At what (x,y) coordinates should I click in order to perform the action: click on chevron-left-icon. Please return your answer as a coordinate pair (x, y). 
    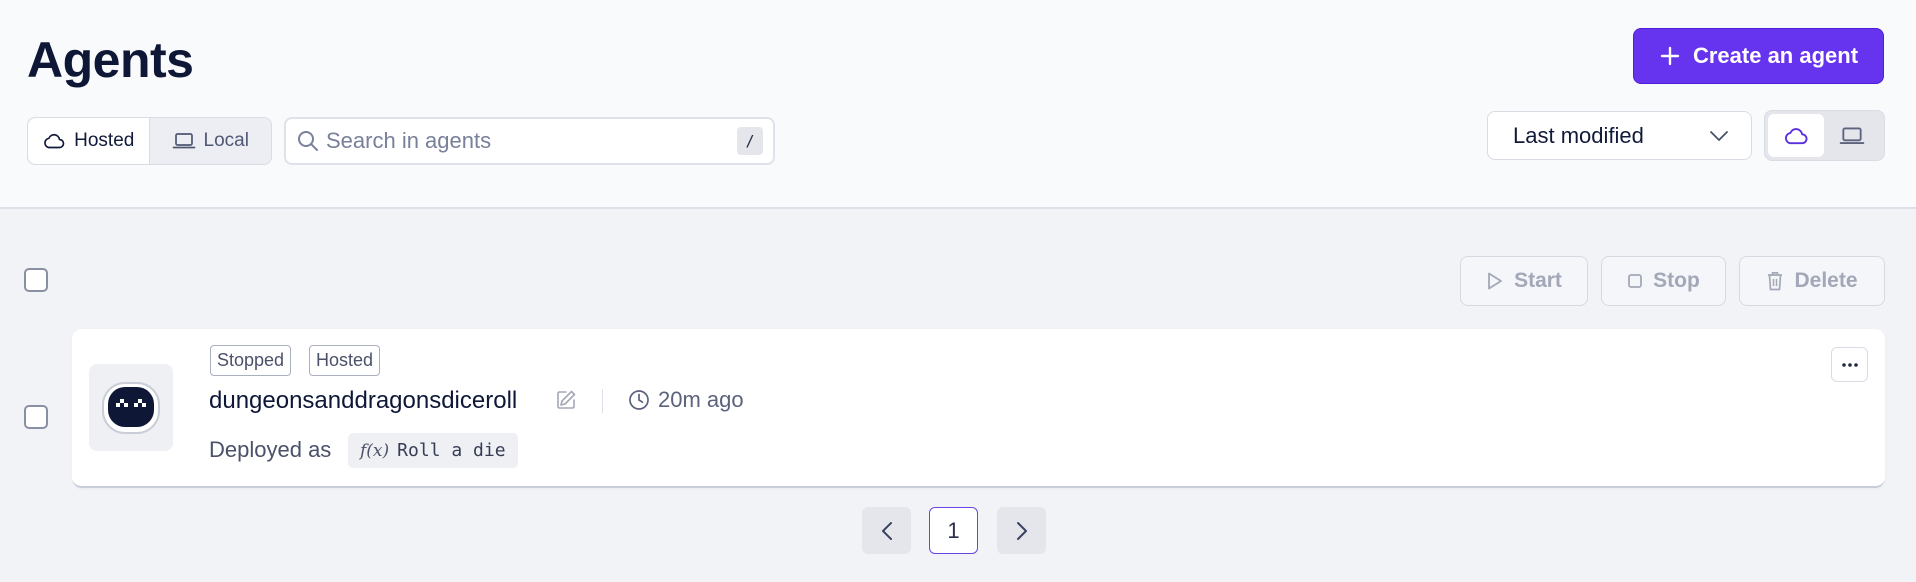
    Looking at the image, I should click on (886, 530).